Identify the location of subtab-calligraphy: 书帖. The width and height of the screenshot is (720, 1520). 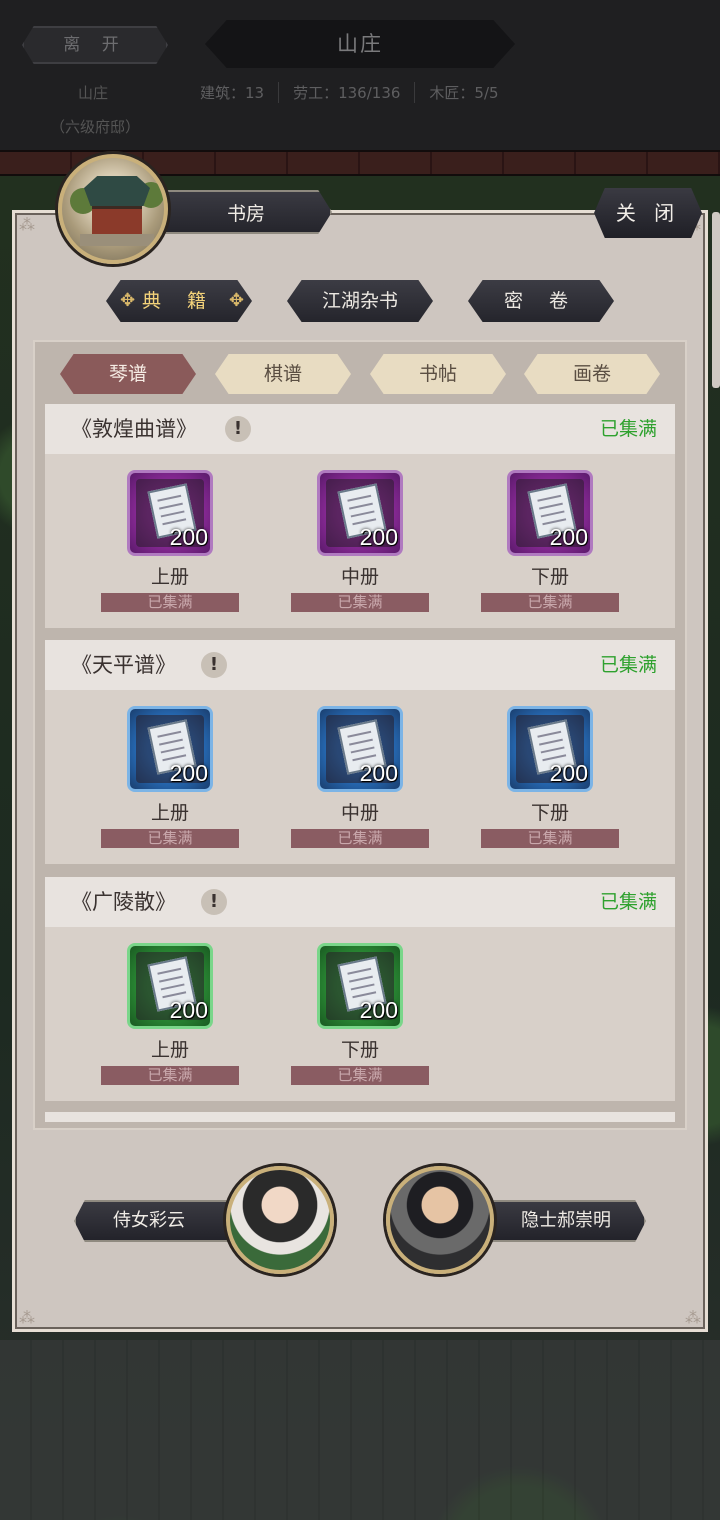
(438, 374).